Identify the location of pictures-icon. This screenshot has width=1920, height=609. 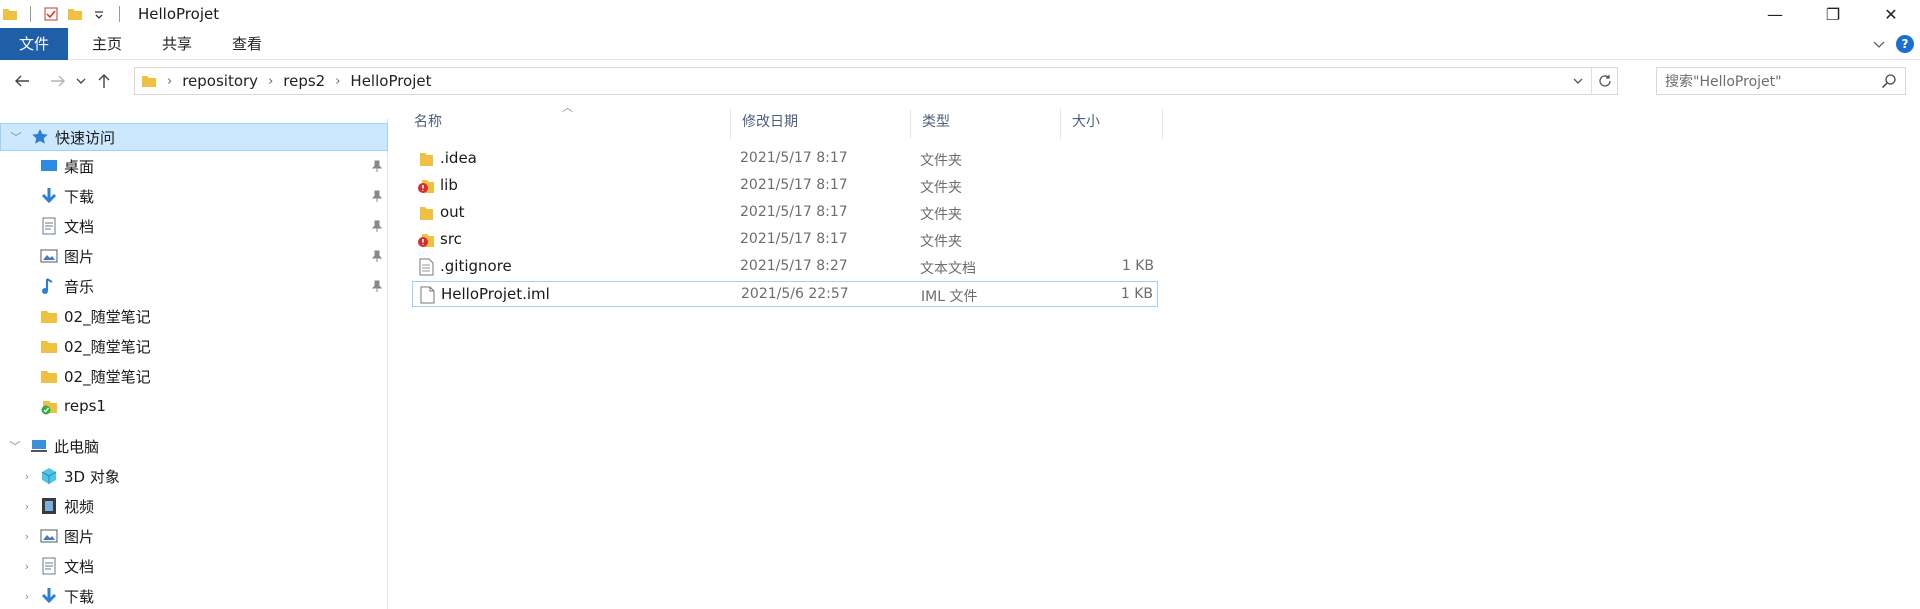
(49, 256).